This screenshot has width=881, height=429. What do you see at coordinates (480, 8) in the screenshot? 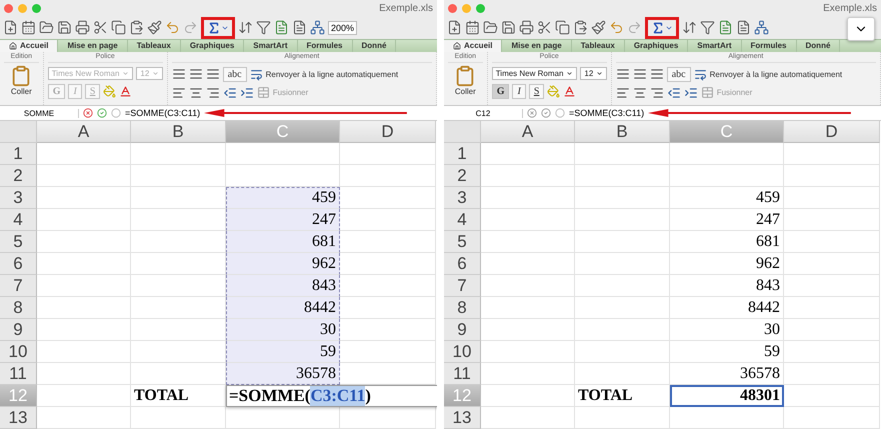
I see `maximize-button` at bounding box center [480, 8].